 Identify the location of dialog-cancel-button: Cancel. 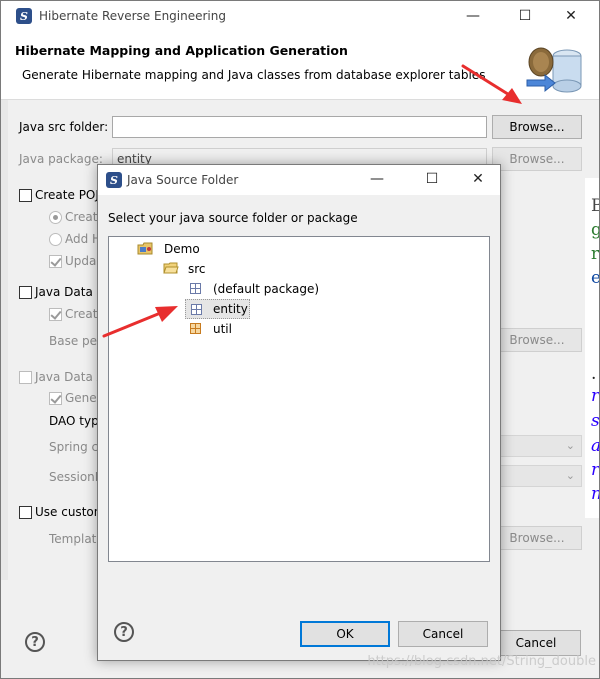
(443, 634).